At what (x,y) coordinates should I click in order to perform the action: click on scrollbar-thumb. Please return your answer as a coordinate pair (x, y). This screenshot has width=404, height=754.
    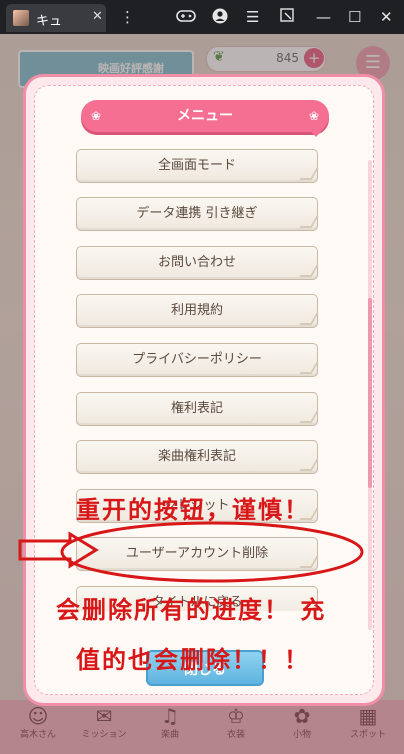
    Looking at the image, I should click on (370, 393).